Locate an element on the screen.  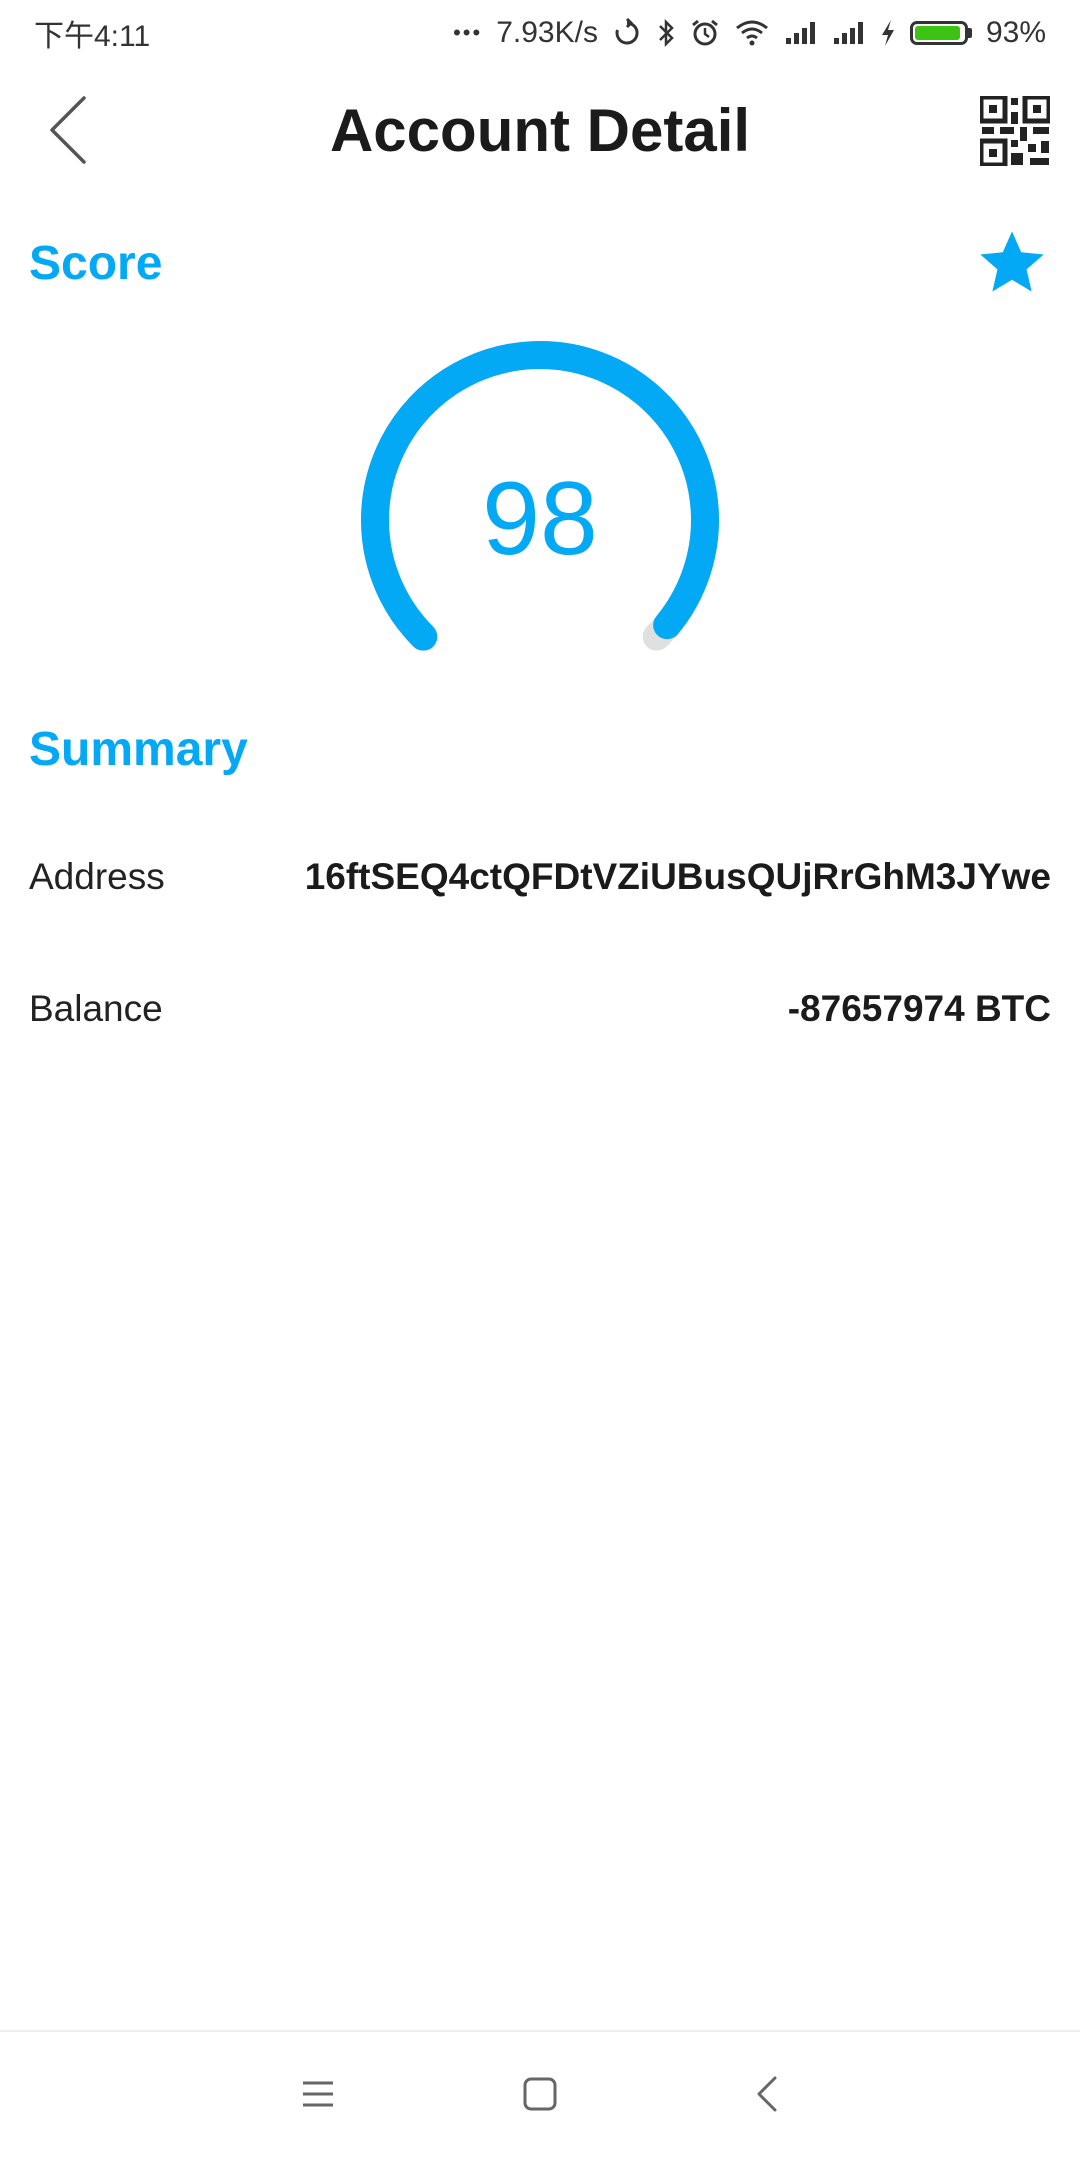
summary-row-balance: Balance -87657974 BTC is located at coordinates (540, 1009).